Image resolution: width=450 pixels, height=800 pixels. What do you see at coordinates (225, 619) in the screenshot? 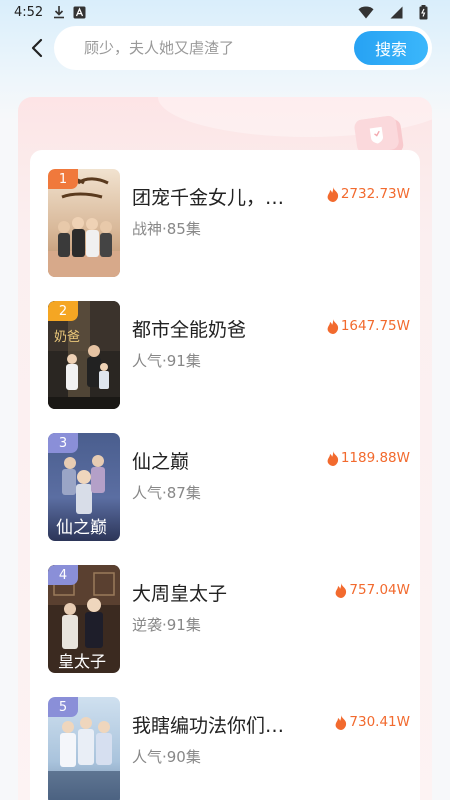
I see `list-item: 皇太子 4 大周皇太子 逆袭·91集 757.04W` at bounding box center [225, 619].